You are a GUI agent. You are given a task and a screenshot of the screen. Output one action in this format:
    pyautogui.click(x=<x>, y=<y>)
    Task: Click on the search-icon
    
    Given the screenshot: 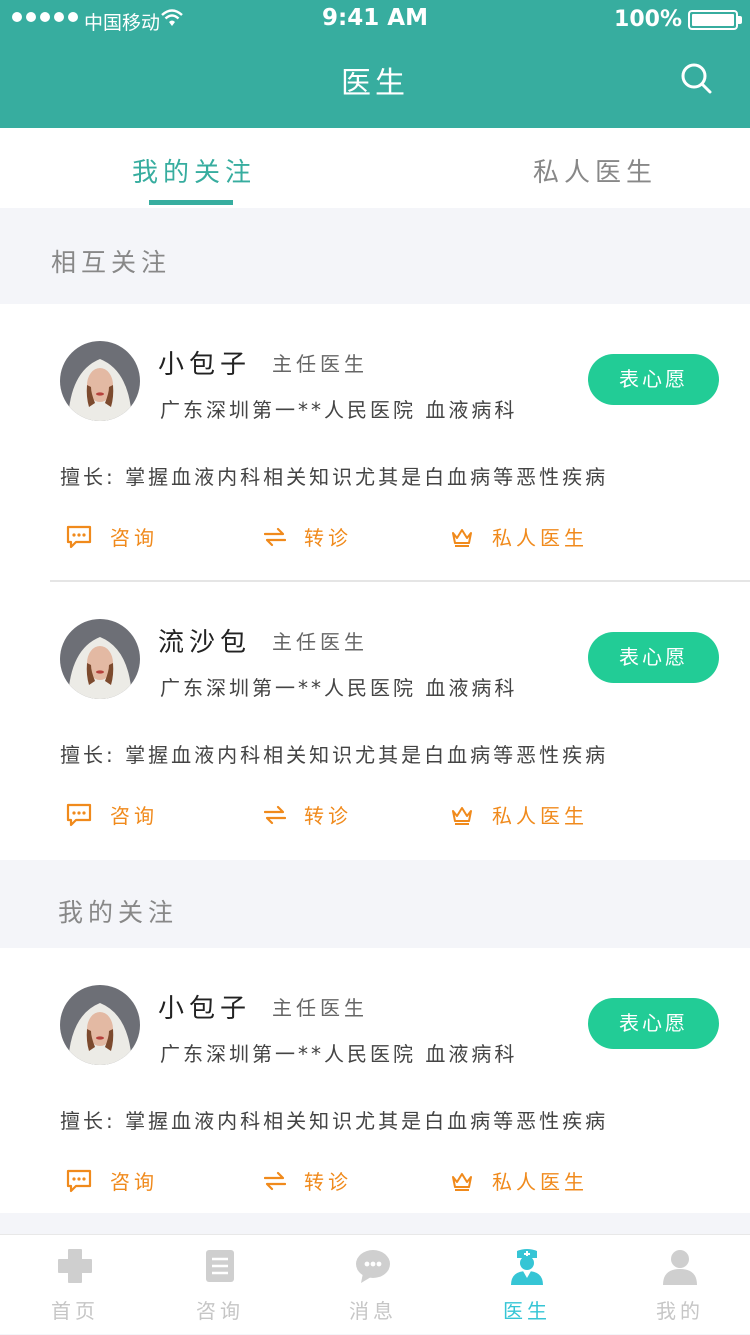 What is the action you would take?
    pyautogui.click(x=696, y=78)
    